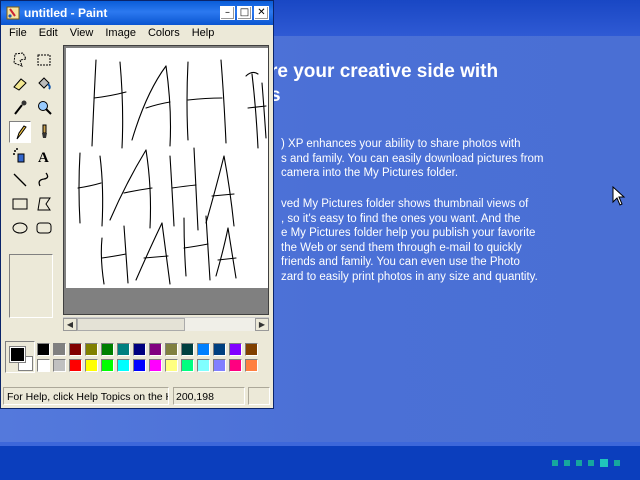 Image resolution: width=640 pixels, height=480 pixels. I want to click on airbrush-icon, so click(19, 155).